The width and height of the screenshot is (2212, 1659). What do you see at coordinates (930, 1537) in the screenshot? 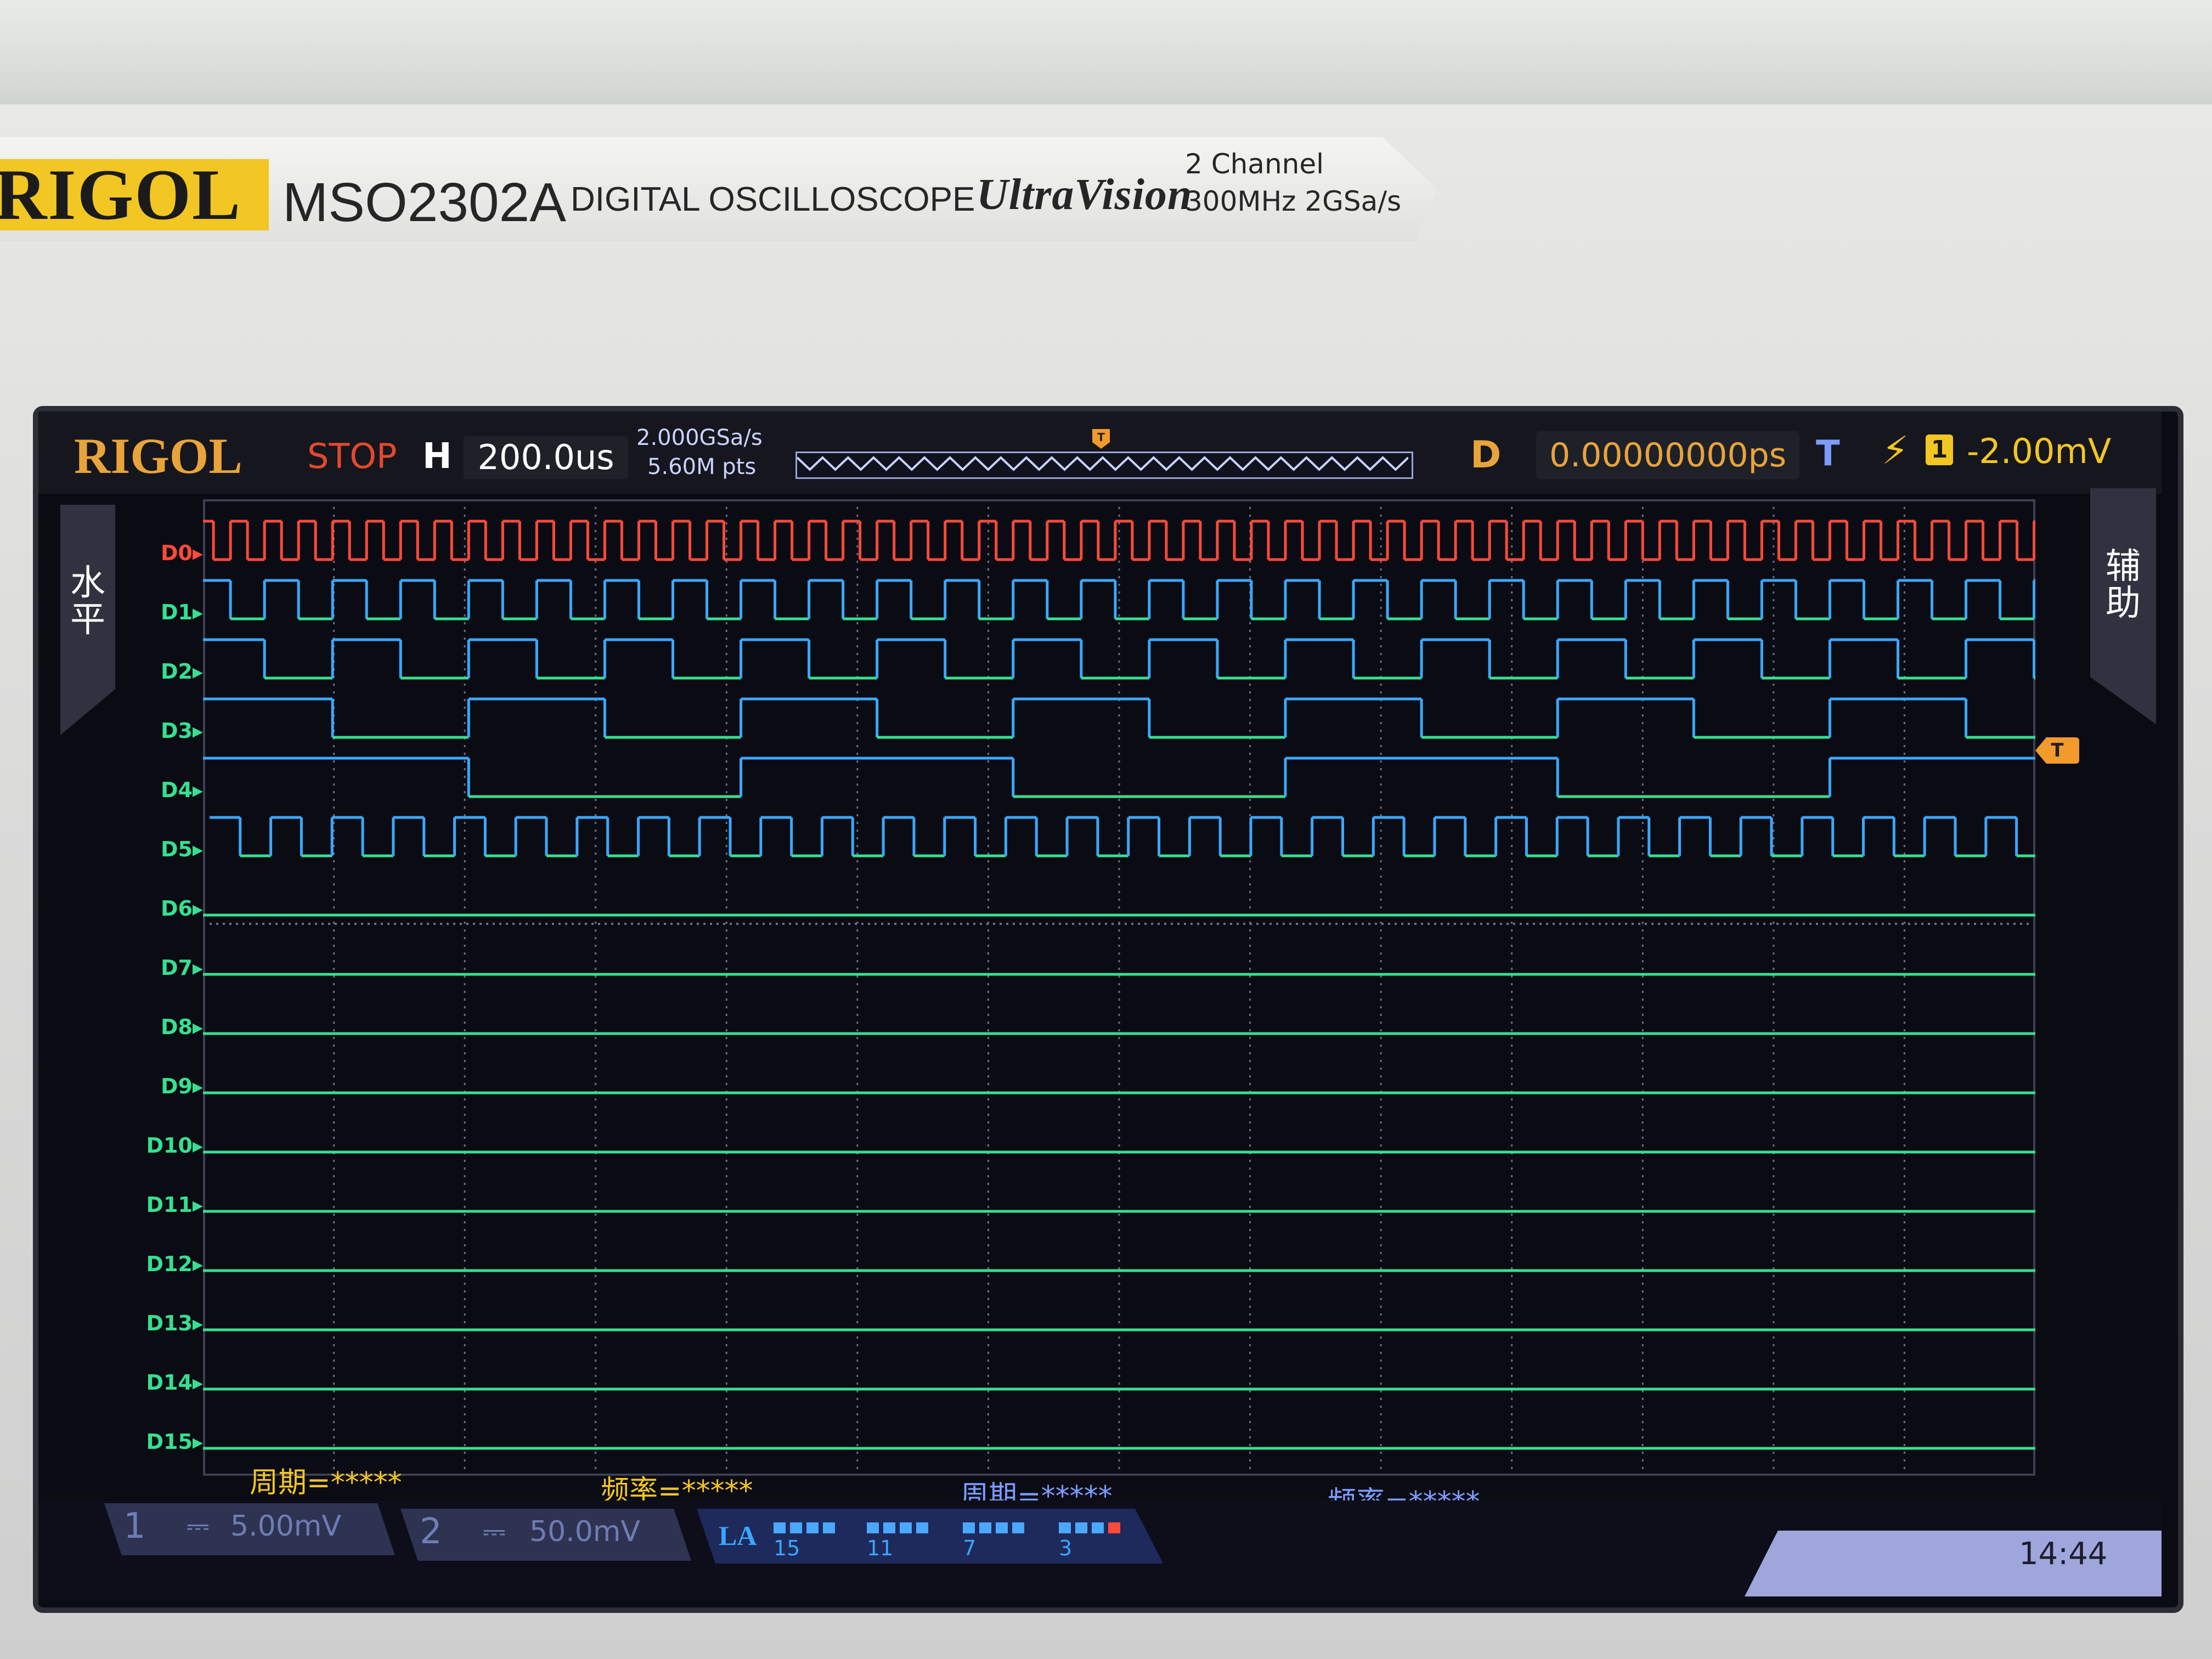
I see `logic-analyzer-box` at bounding box center [930, 1537].